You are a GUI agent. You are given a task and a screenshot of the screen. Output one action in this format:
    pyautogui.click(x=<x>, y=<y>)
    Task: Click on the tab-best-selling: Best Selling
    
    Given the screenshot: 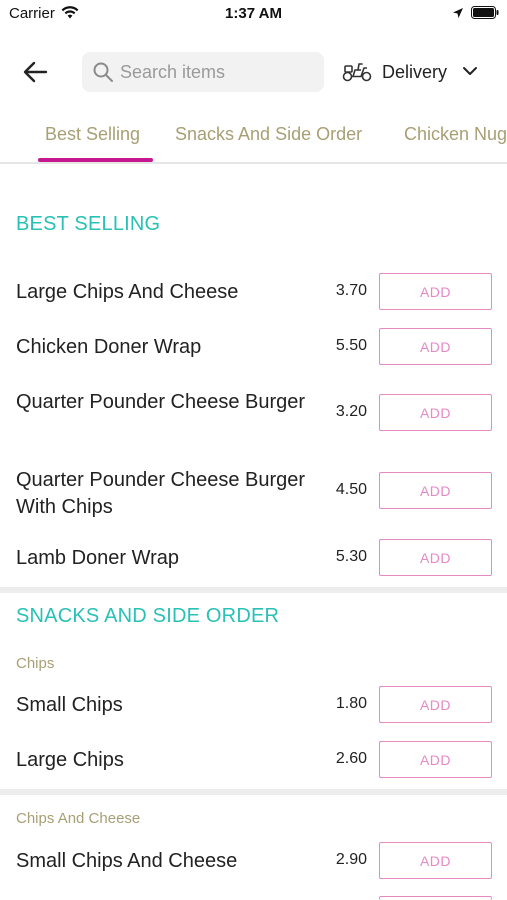 What is the action you would take?
    pyautogui.click(x=92, y=134)
    